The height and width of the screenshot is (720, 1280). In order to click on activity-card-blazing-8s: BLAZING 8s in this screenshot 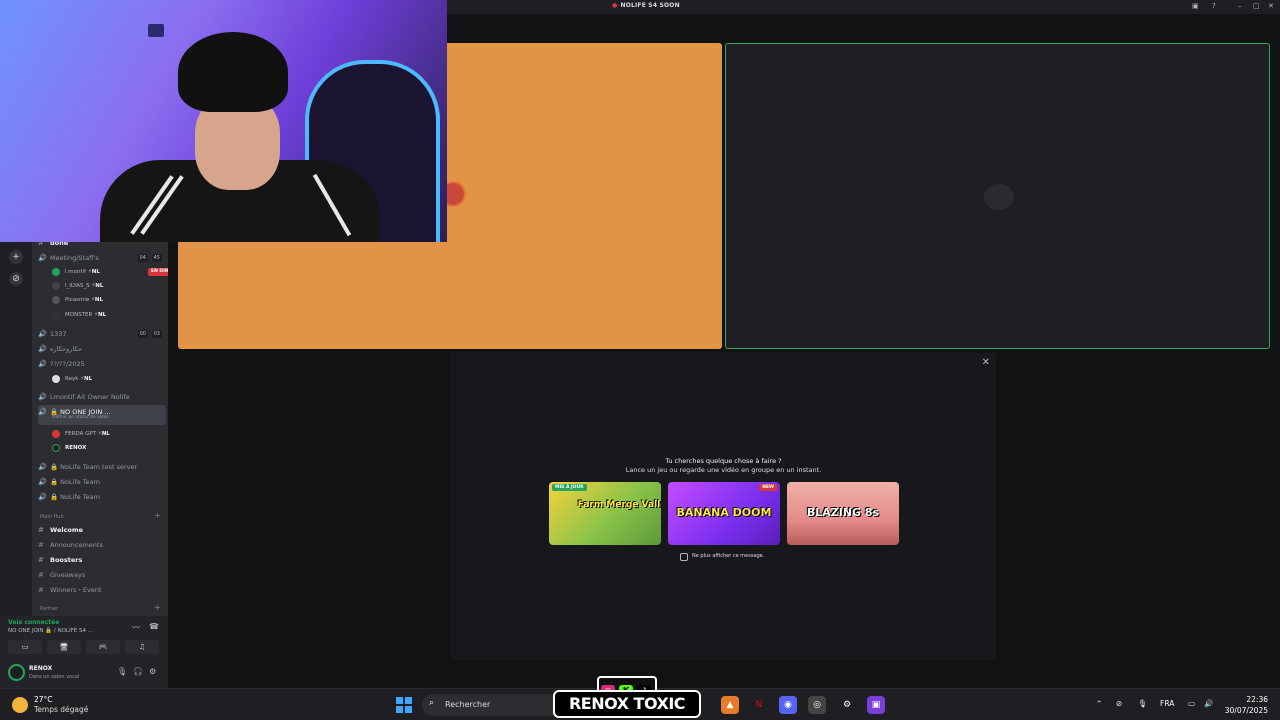, I will do `click(843, 513)`.